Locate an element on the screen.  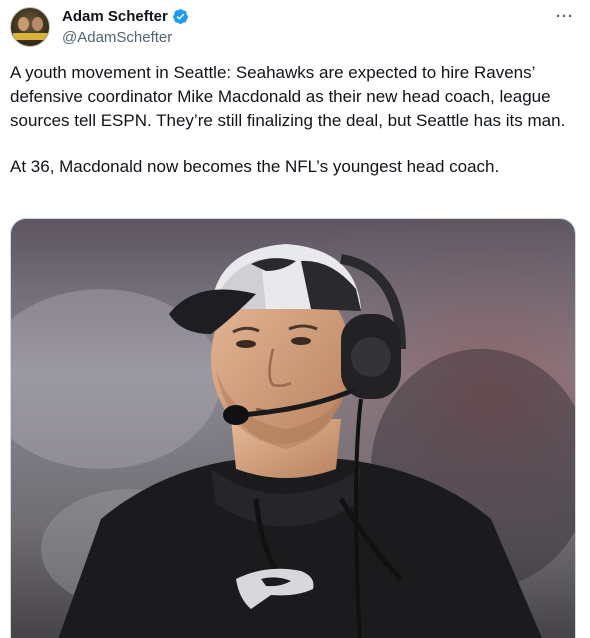
author-name-row: Adam Schefter is located at coordinates (125, 16).